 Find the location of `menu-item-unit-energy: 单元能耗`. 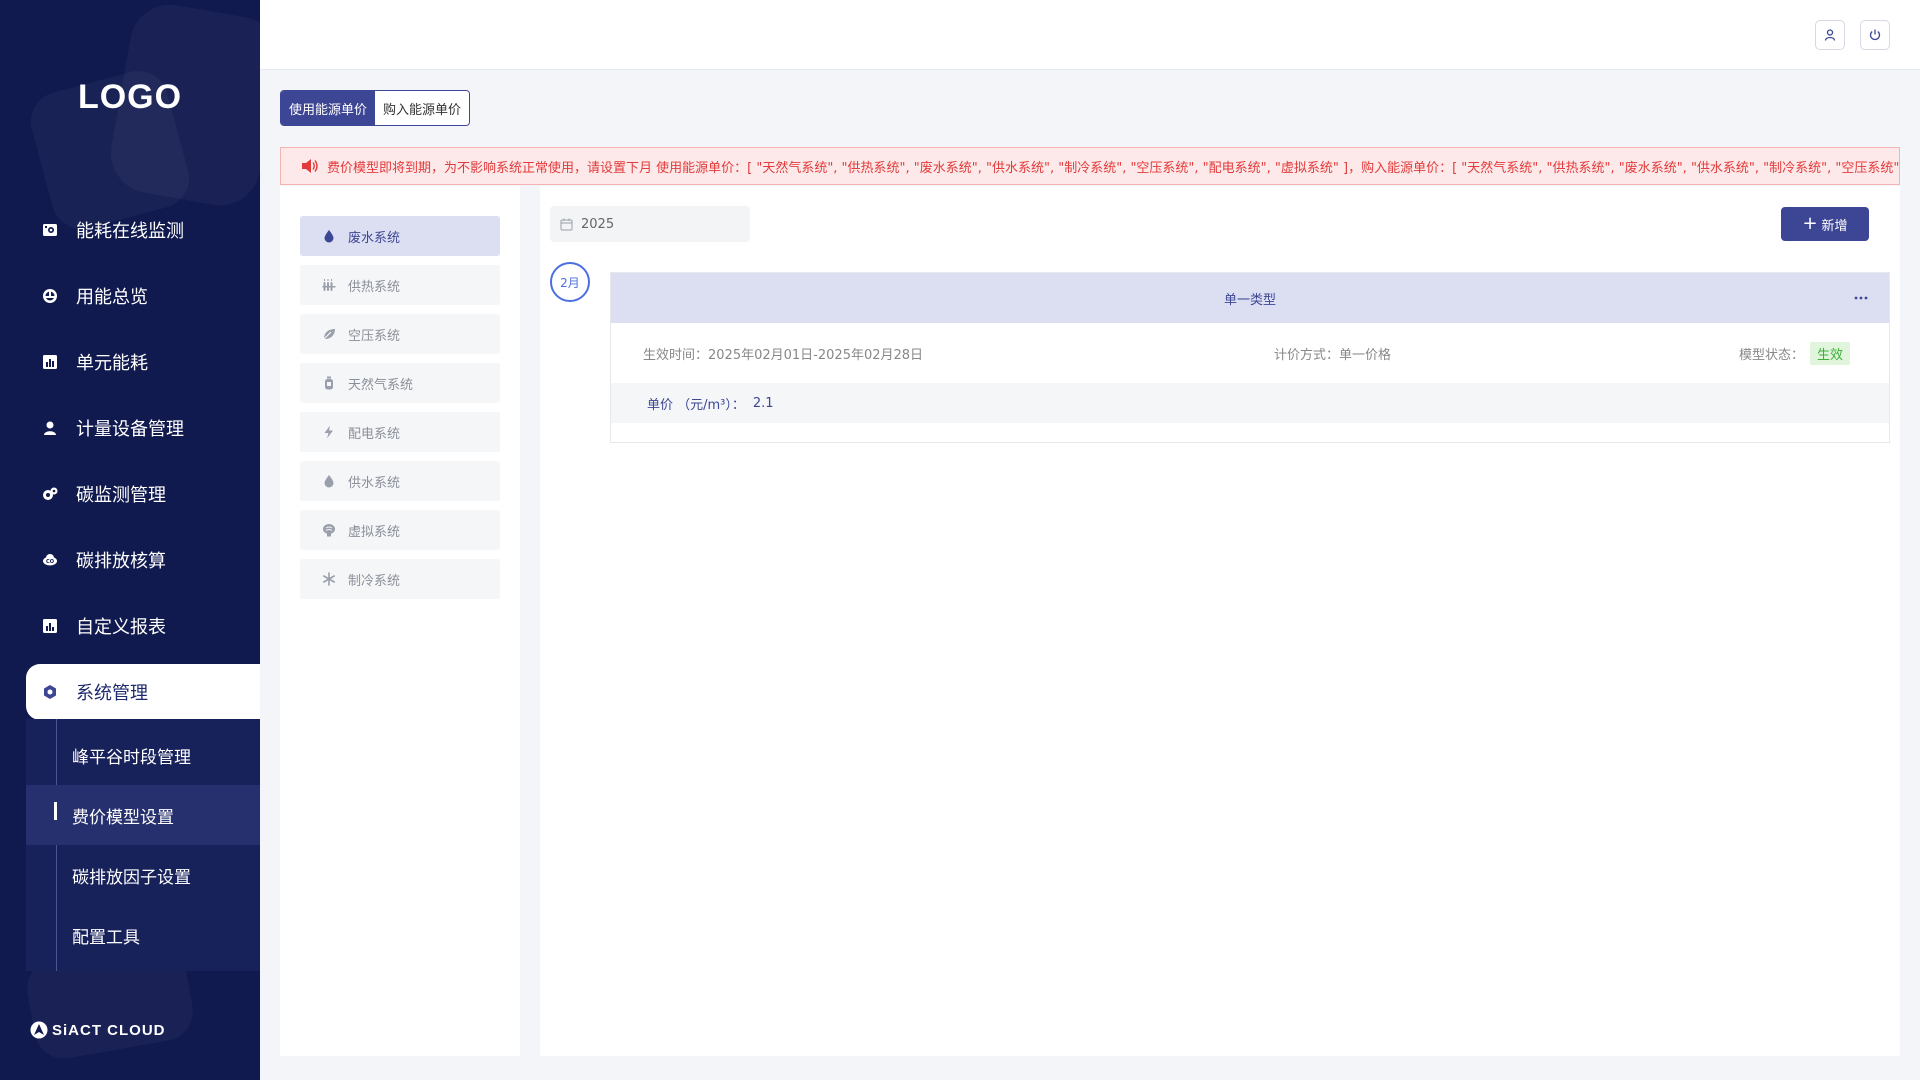

menu-item-unit-energy: 单元能耗 is located at coordinates (130, 362).